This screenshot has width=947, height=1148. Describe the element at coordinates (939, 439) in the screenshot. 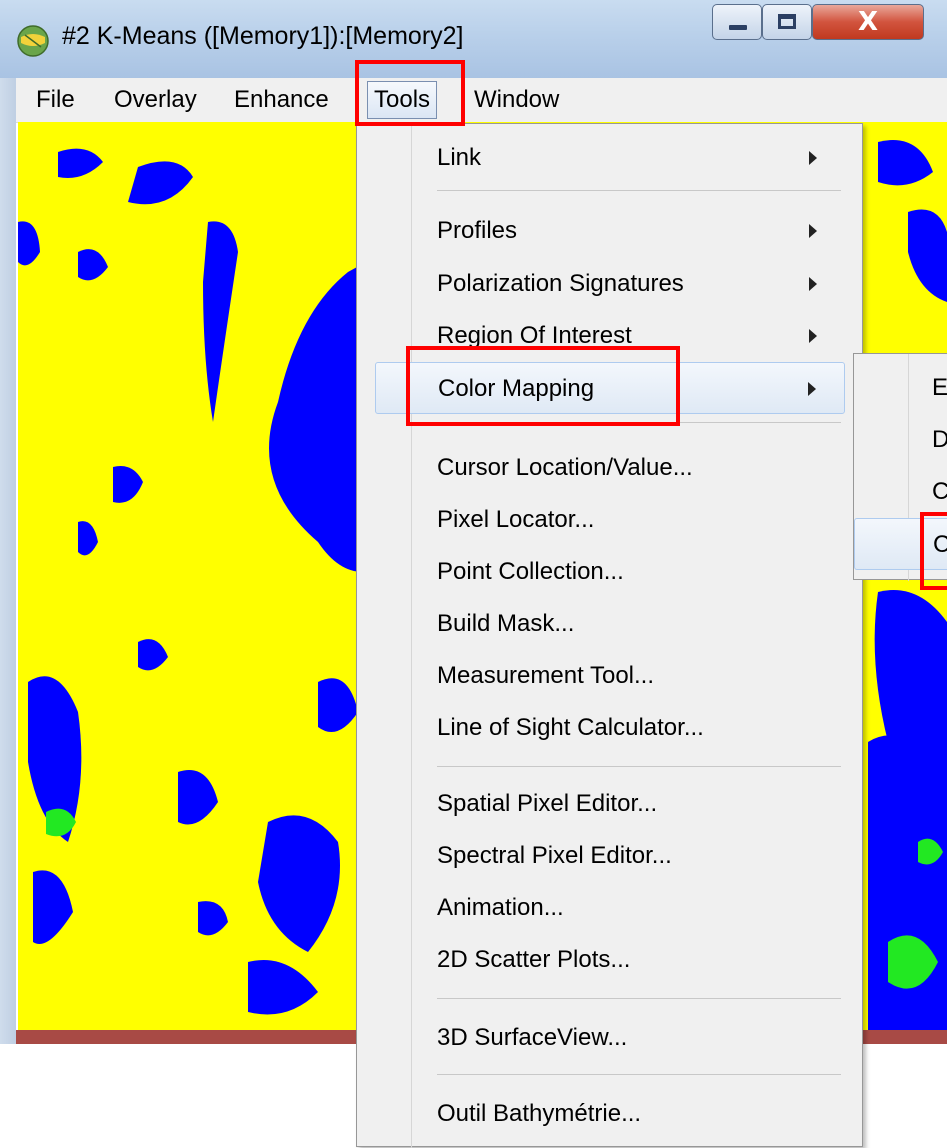

I see `submenu-item-label: D` at that location.